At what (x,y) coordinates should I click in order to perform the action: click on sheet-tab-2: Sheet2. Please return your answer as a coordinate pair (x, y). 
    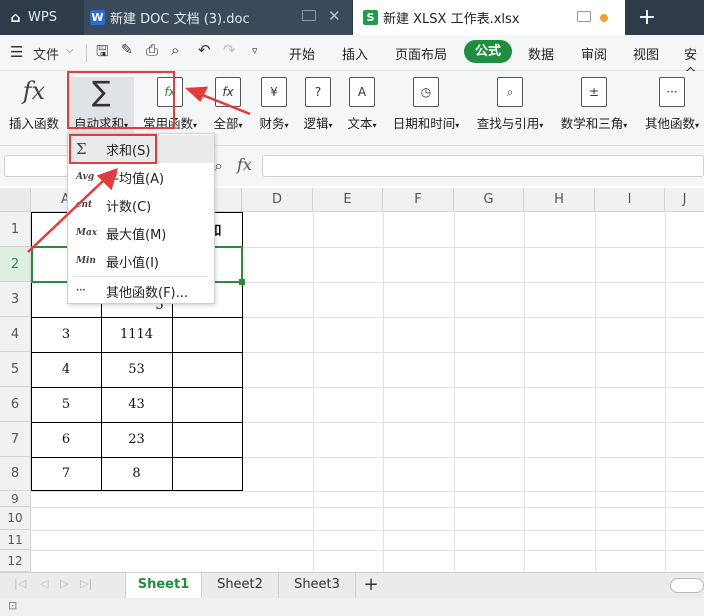
    Looking at the image, I should click on (240, 586).